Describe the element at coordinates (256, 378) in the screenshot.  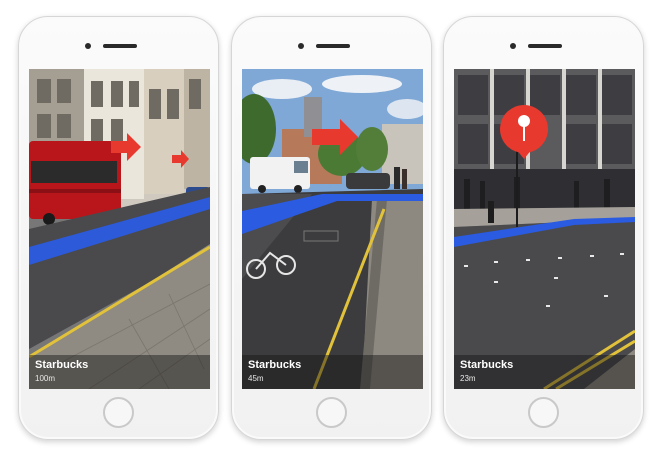
I see `destination-distance: 45m` at that location.